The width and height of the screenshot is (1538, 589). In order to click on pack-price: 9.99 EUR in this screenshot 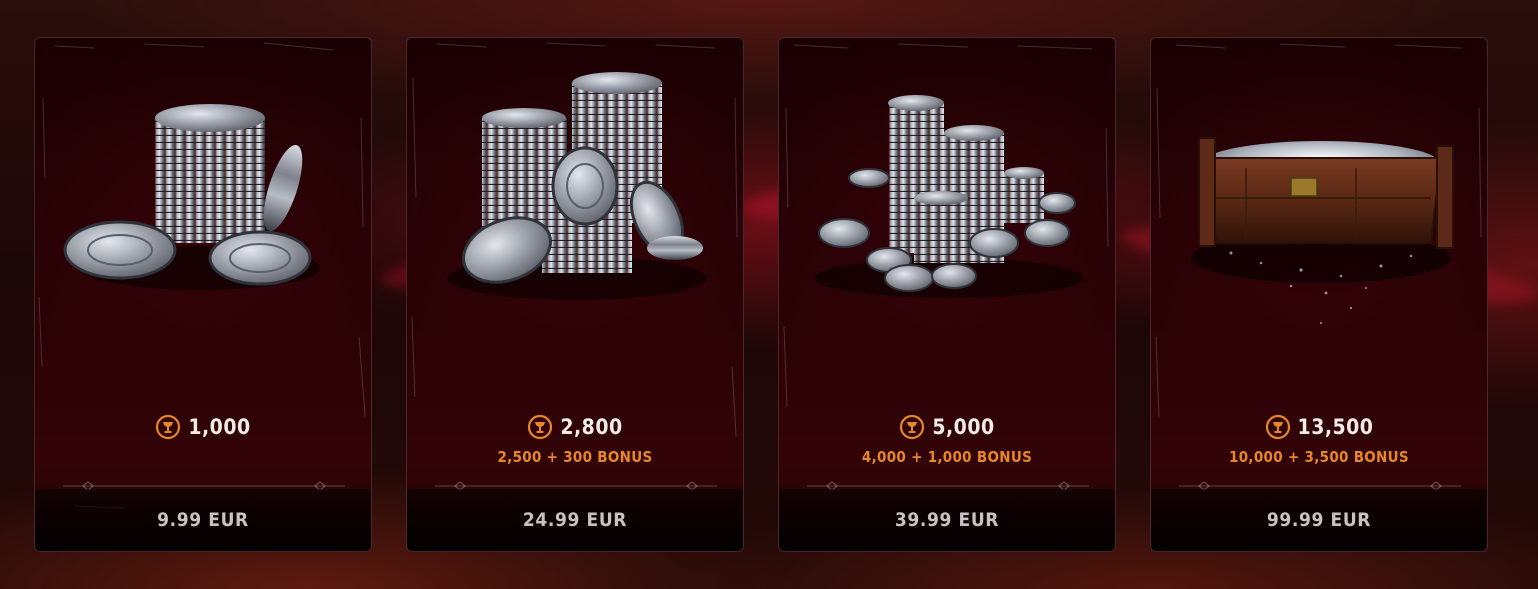, I will do `click(203, 520)`.